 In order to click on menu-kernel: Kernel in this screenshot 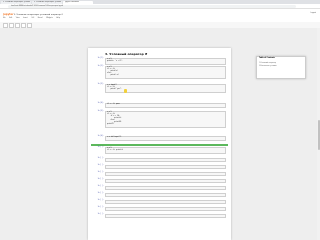, I will do `click(40, 18)`.